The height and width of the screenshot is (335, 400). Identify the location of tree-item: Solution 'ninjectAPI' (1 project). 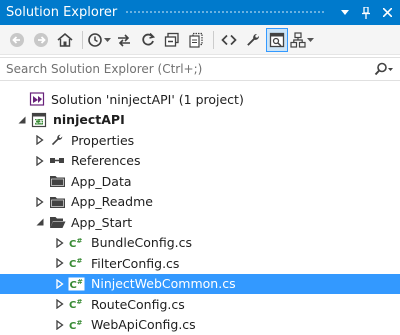
(200, 99).